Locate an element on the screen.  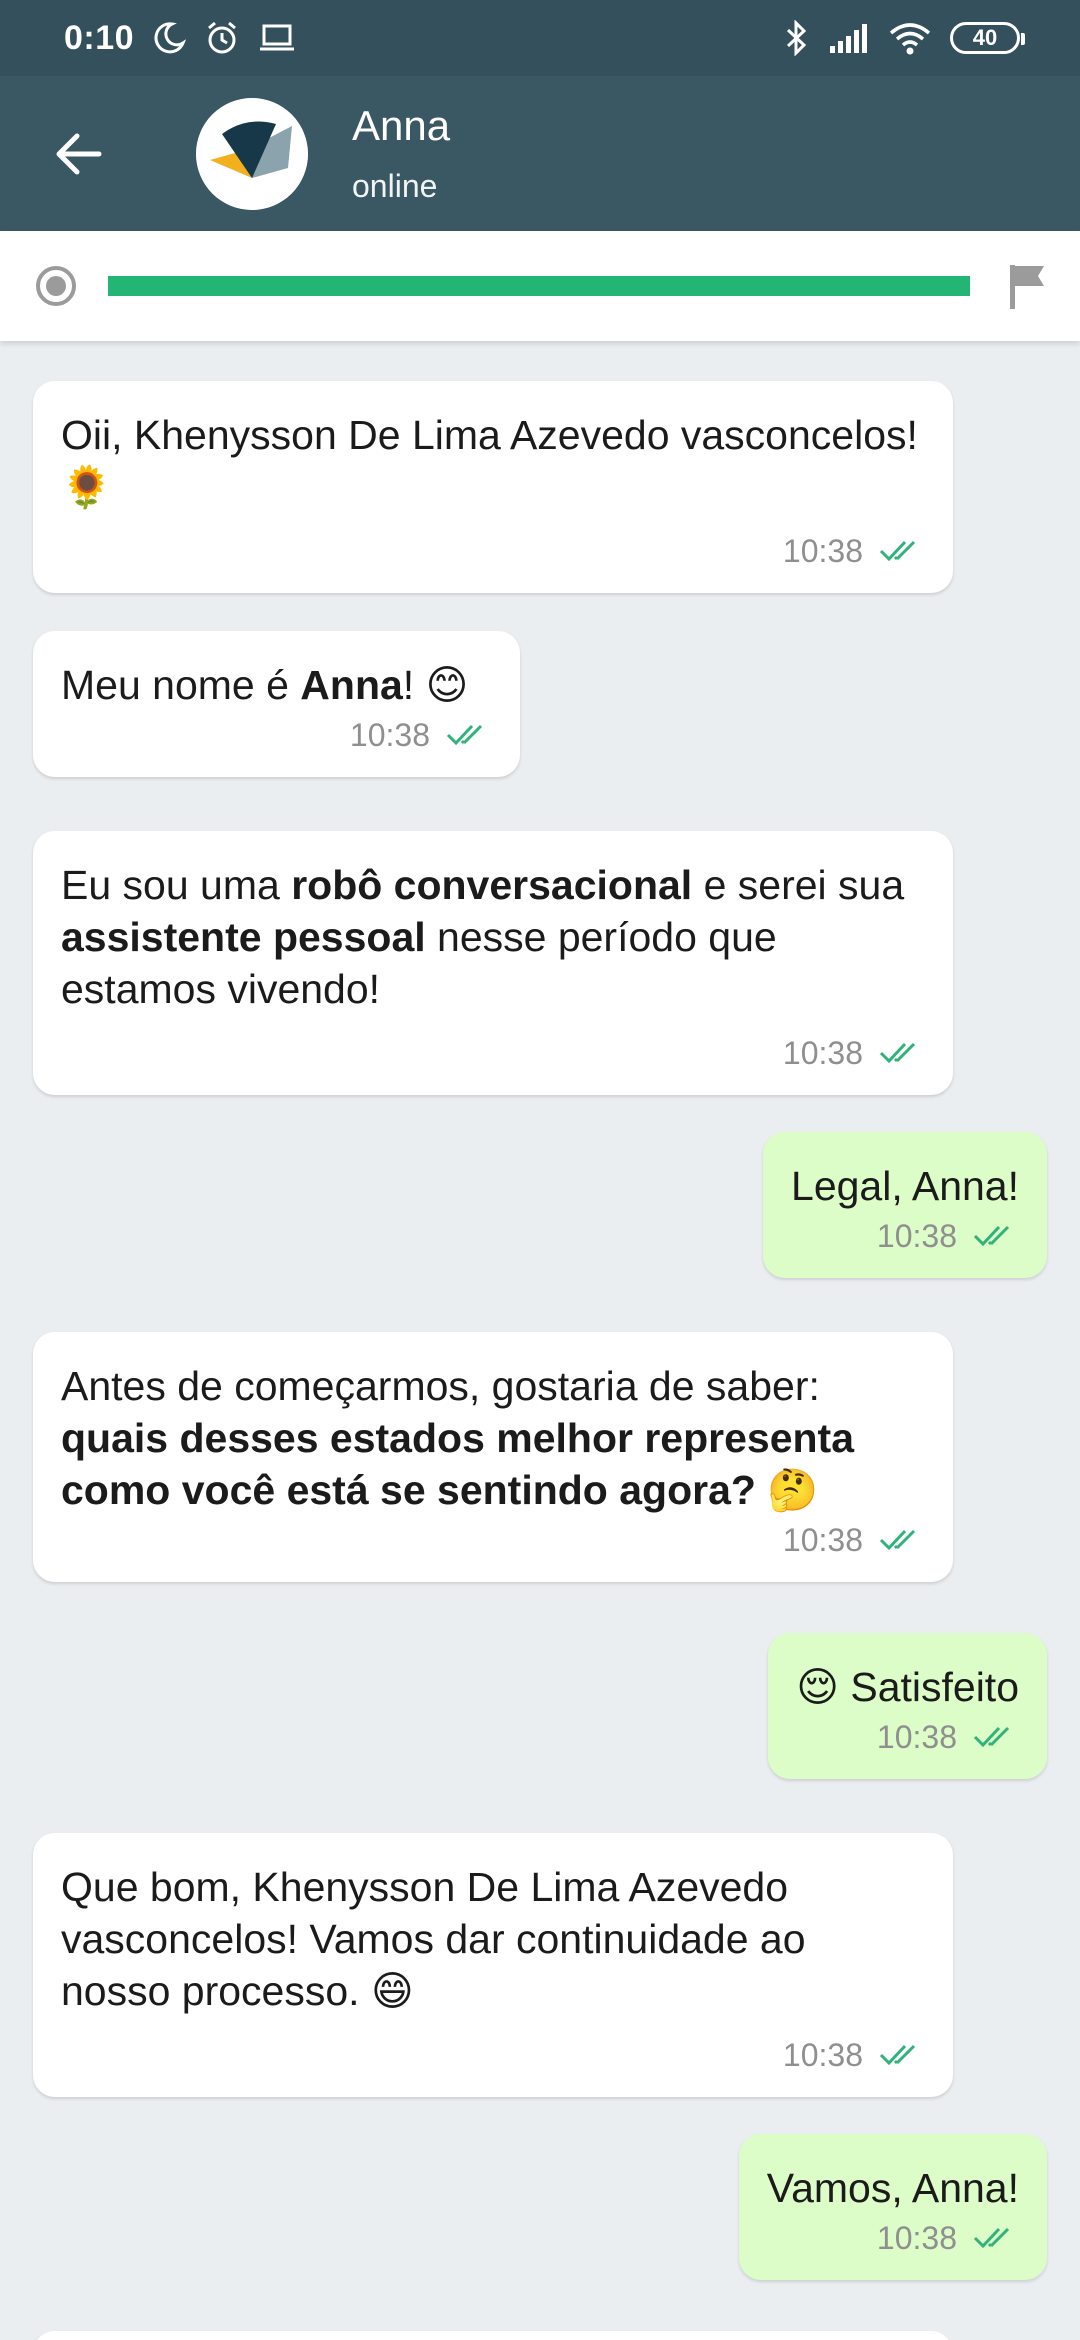
status-bar: 0:10 40 is located at coordinates (540, 38).